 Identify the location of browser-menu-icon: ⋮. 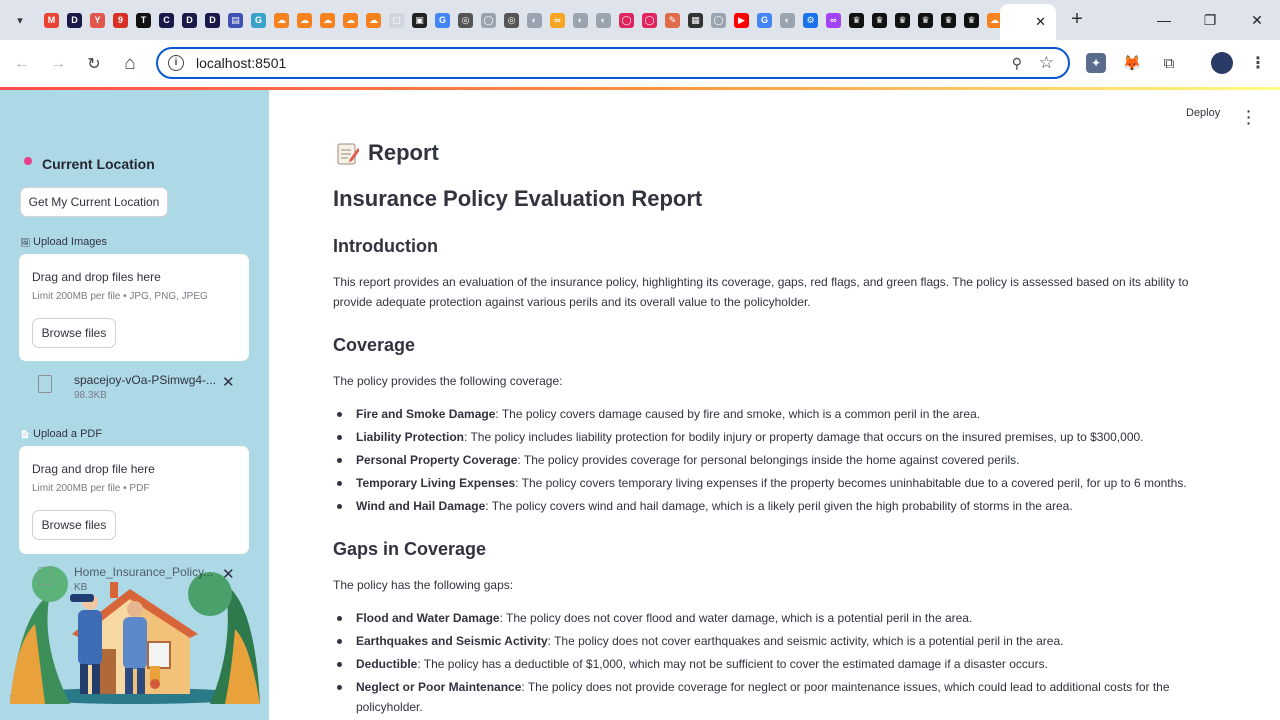
(1258, 63).